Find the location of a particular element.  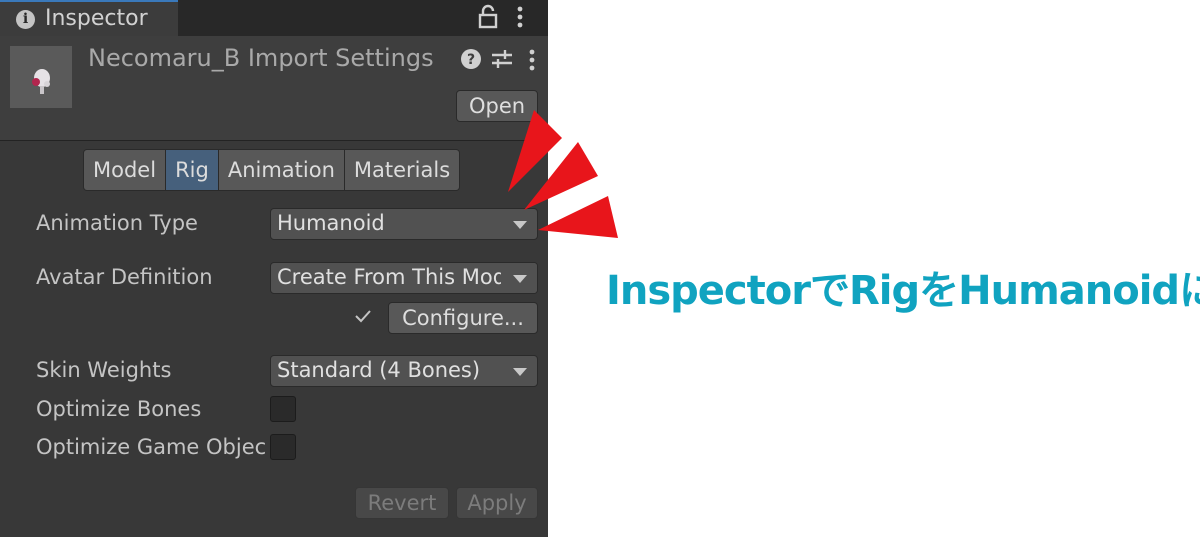

avatar-definition-label: Avatar Definition is located at coordinates (124, 277).